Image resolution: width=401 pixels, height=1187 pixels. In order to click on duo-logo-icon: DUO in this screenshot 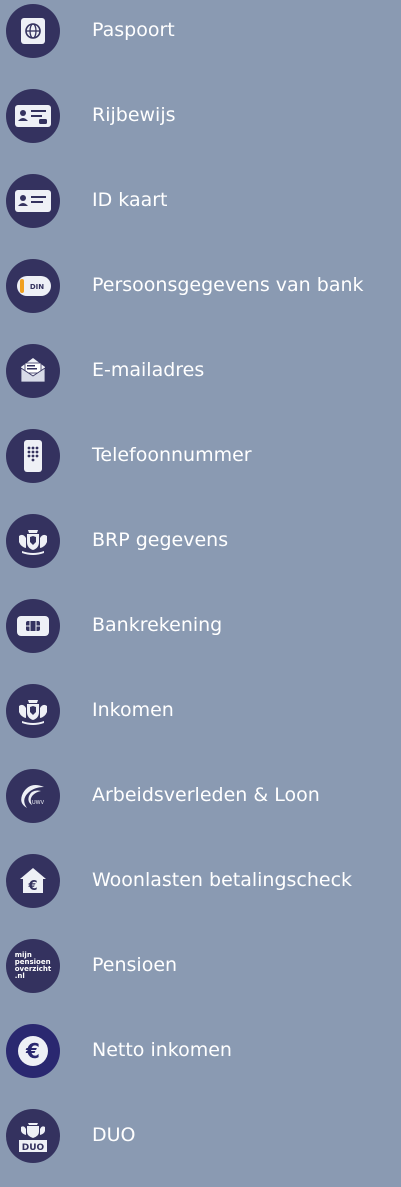, I will do `click(33, 1136)`.